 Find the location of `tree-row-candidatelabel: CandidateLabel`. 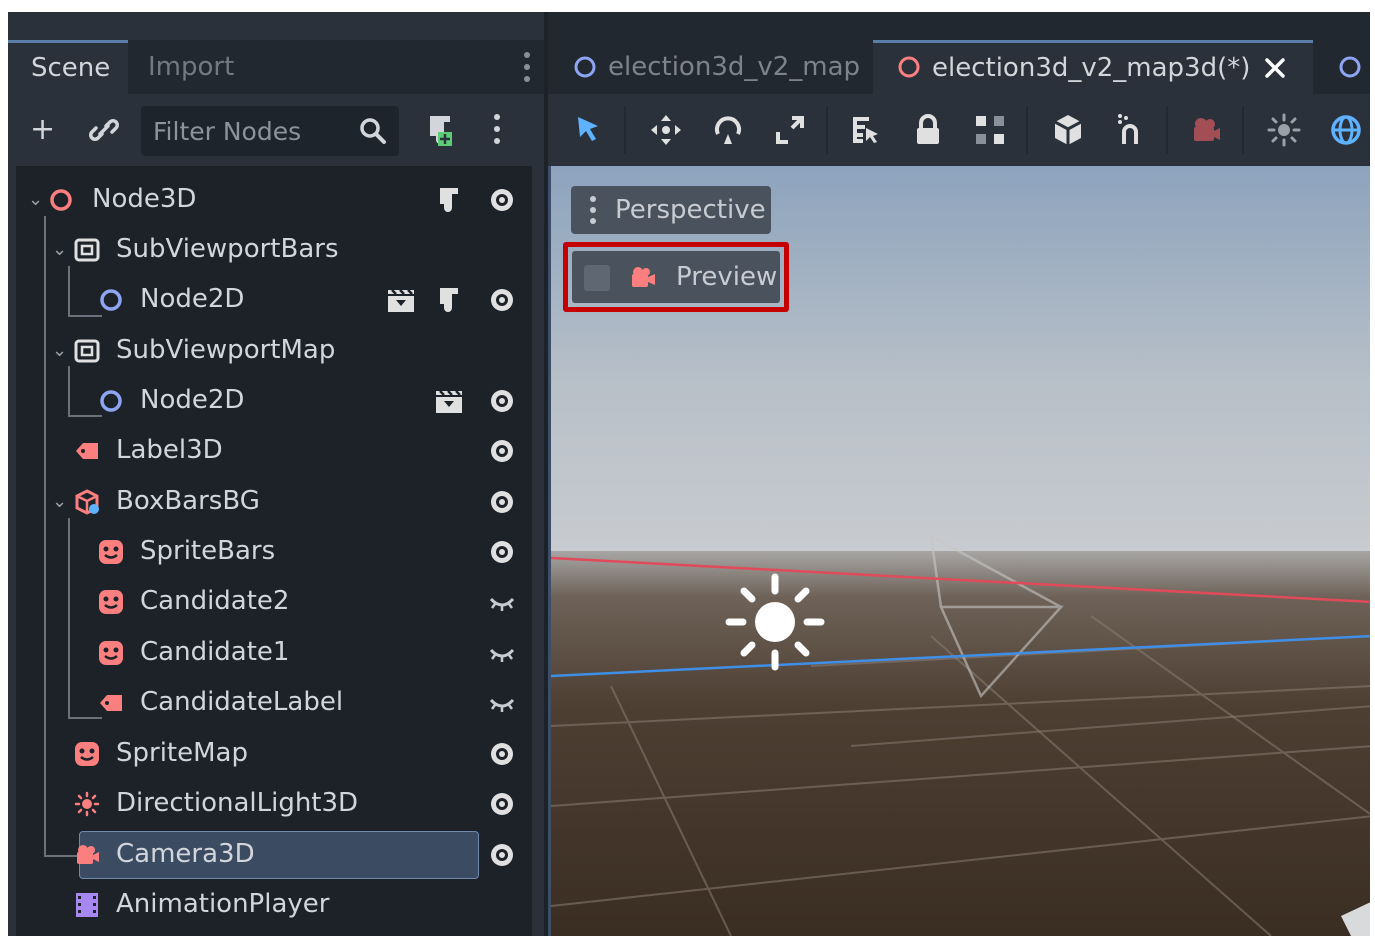

tree-row-candidatelabel: CandidateLabel is located at coordinates (274, 703).